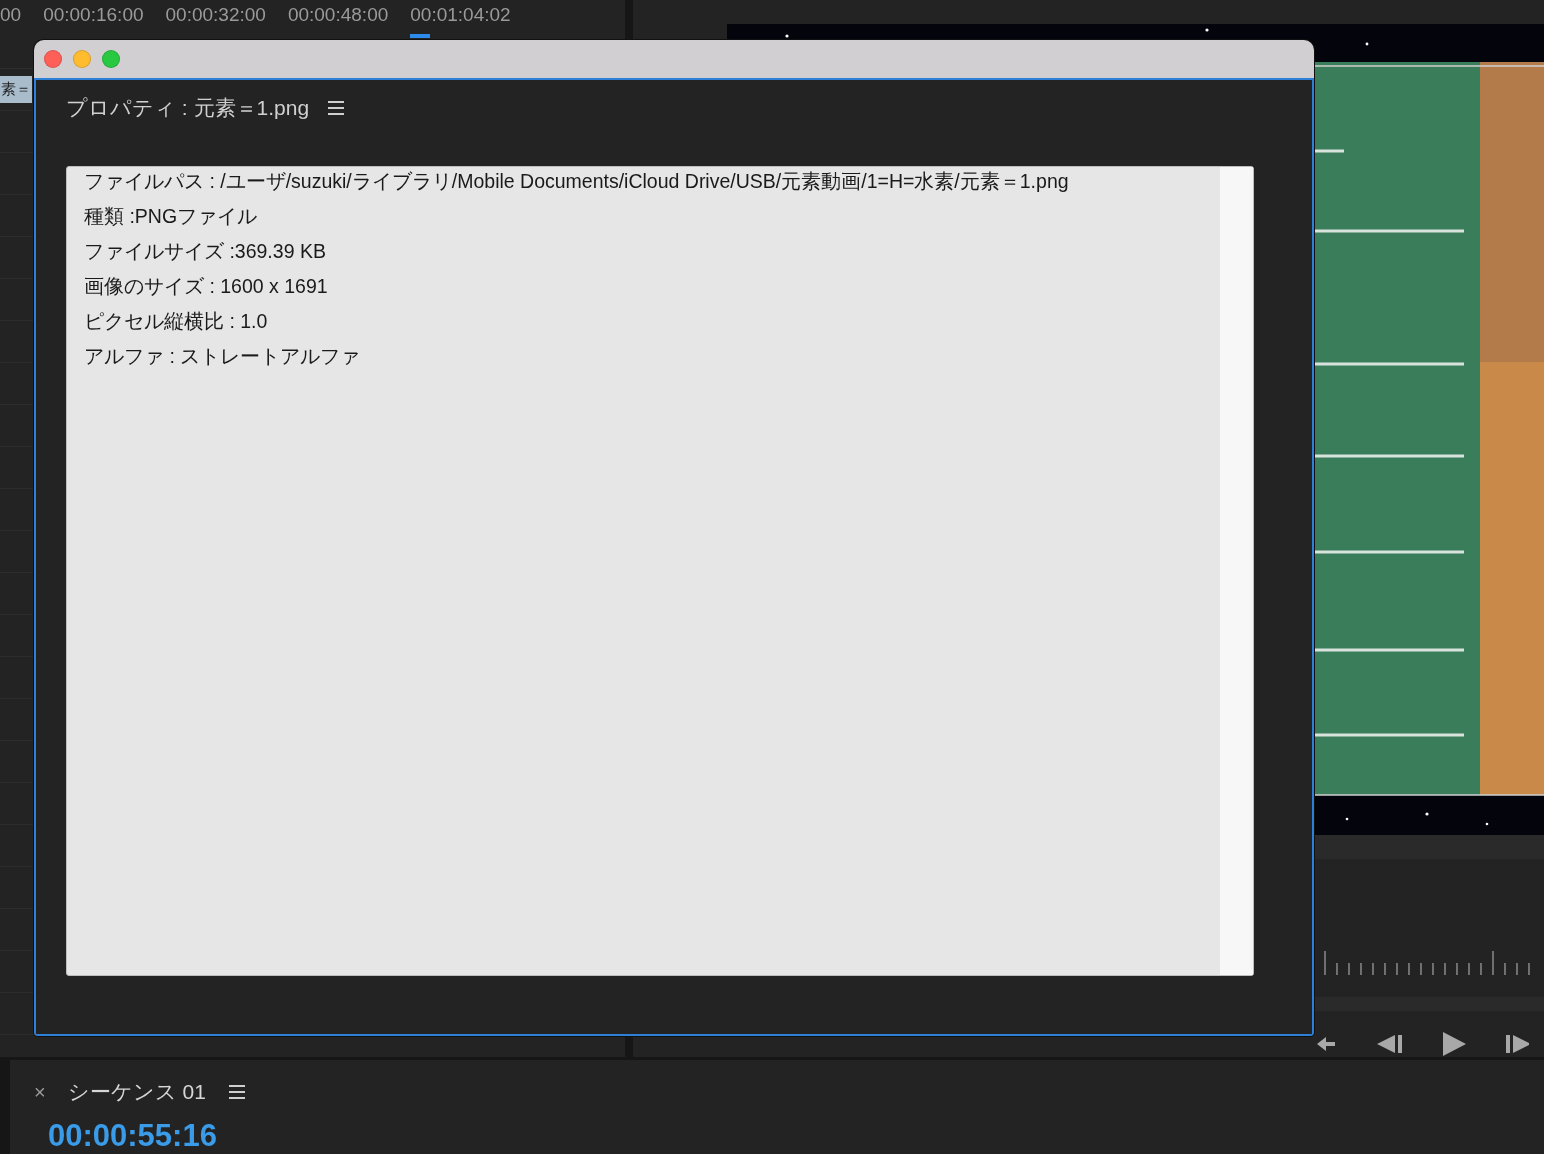  I want to click on step-back-icon, so click(1389, 1044).